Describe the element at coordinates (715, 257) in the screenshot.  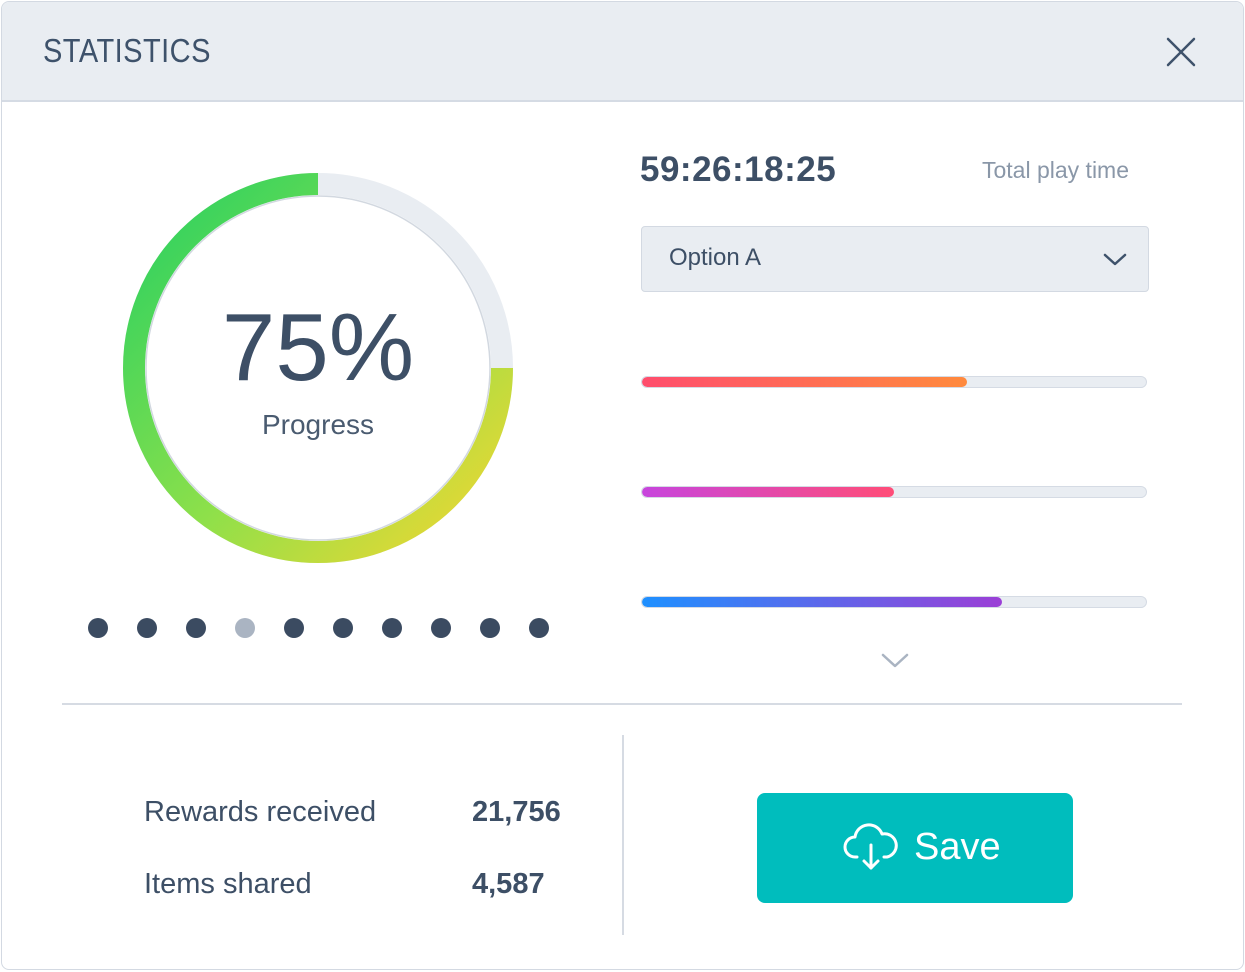
I see `select-value: Option A` at that location.